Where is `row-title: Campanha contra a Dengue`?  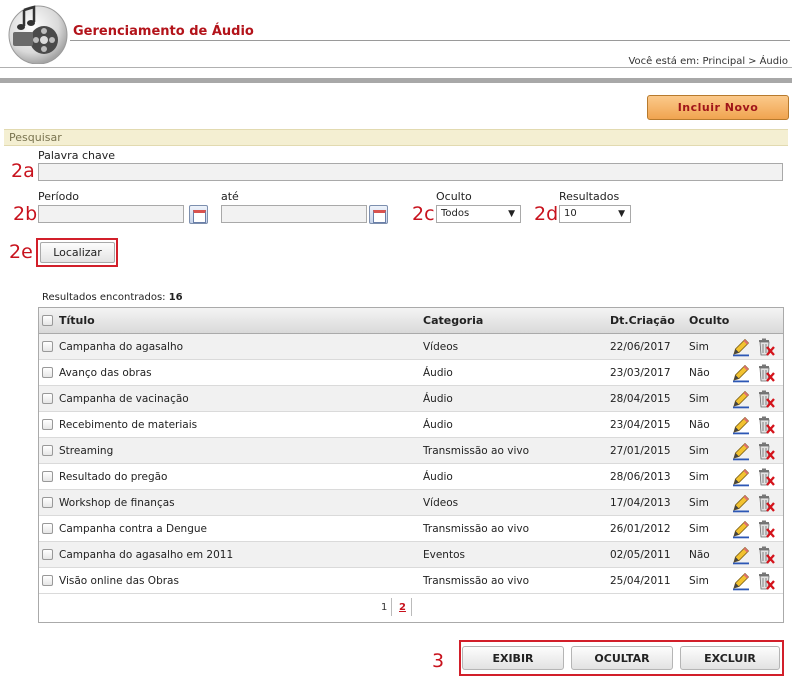 row-title: Campanha contra a Dengue is located at coordinates (133, 529).